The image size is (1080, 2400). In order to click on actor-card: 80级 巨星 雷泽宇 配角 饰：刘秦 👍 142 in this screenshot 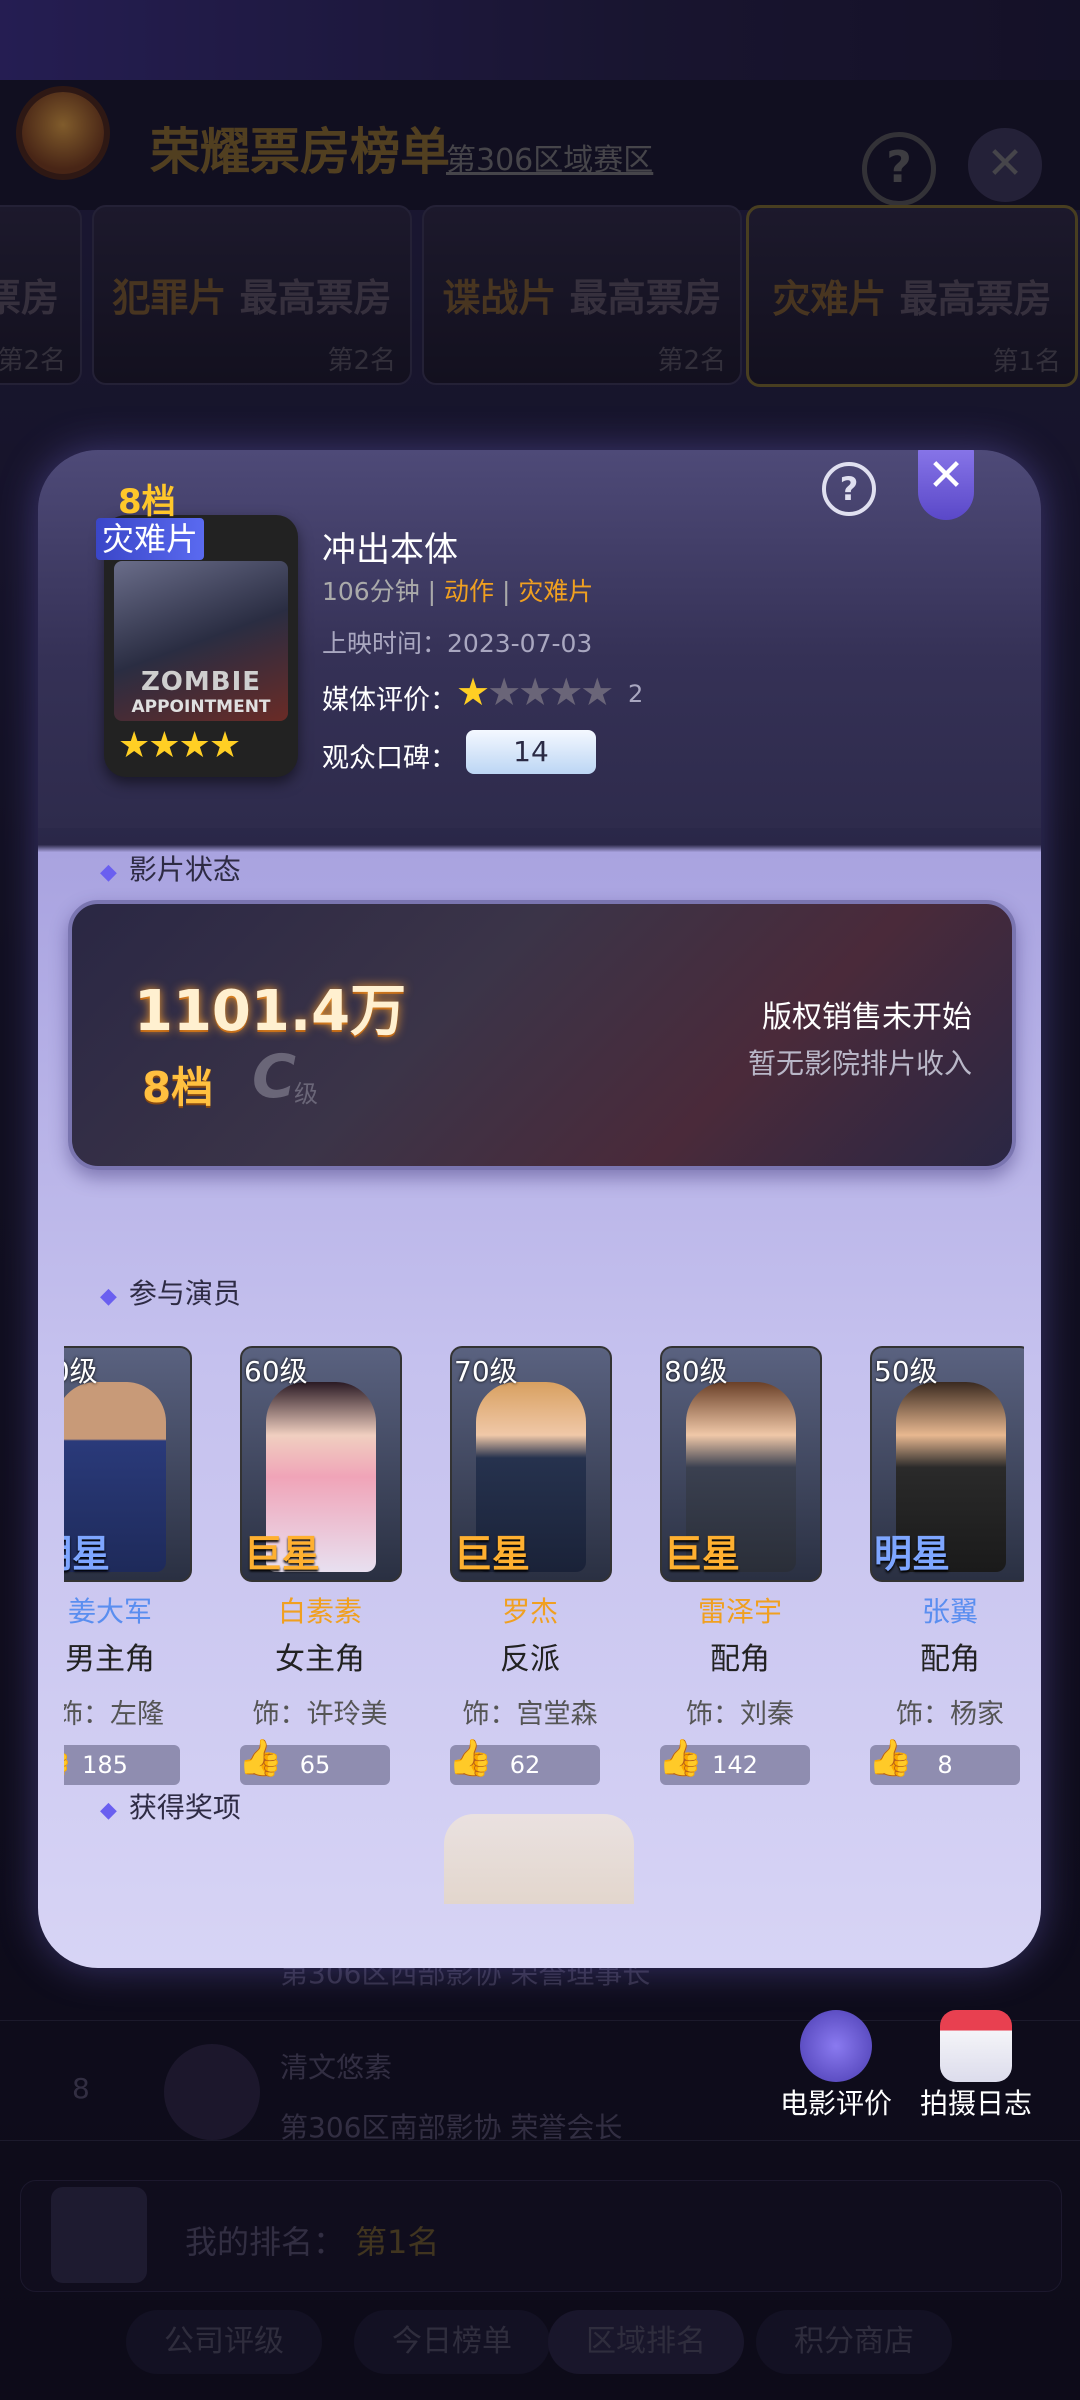, I will do `click(740, 1565)`.